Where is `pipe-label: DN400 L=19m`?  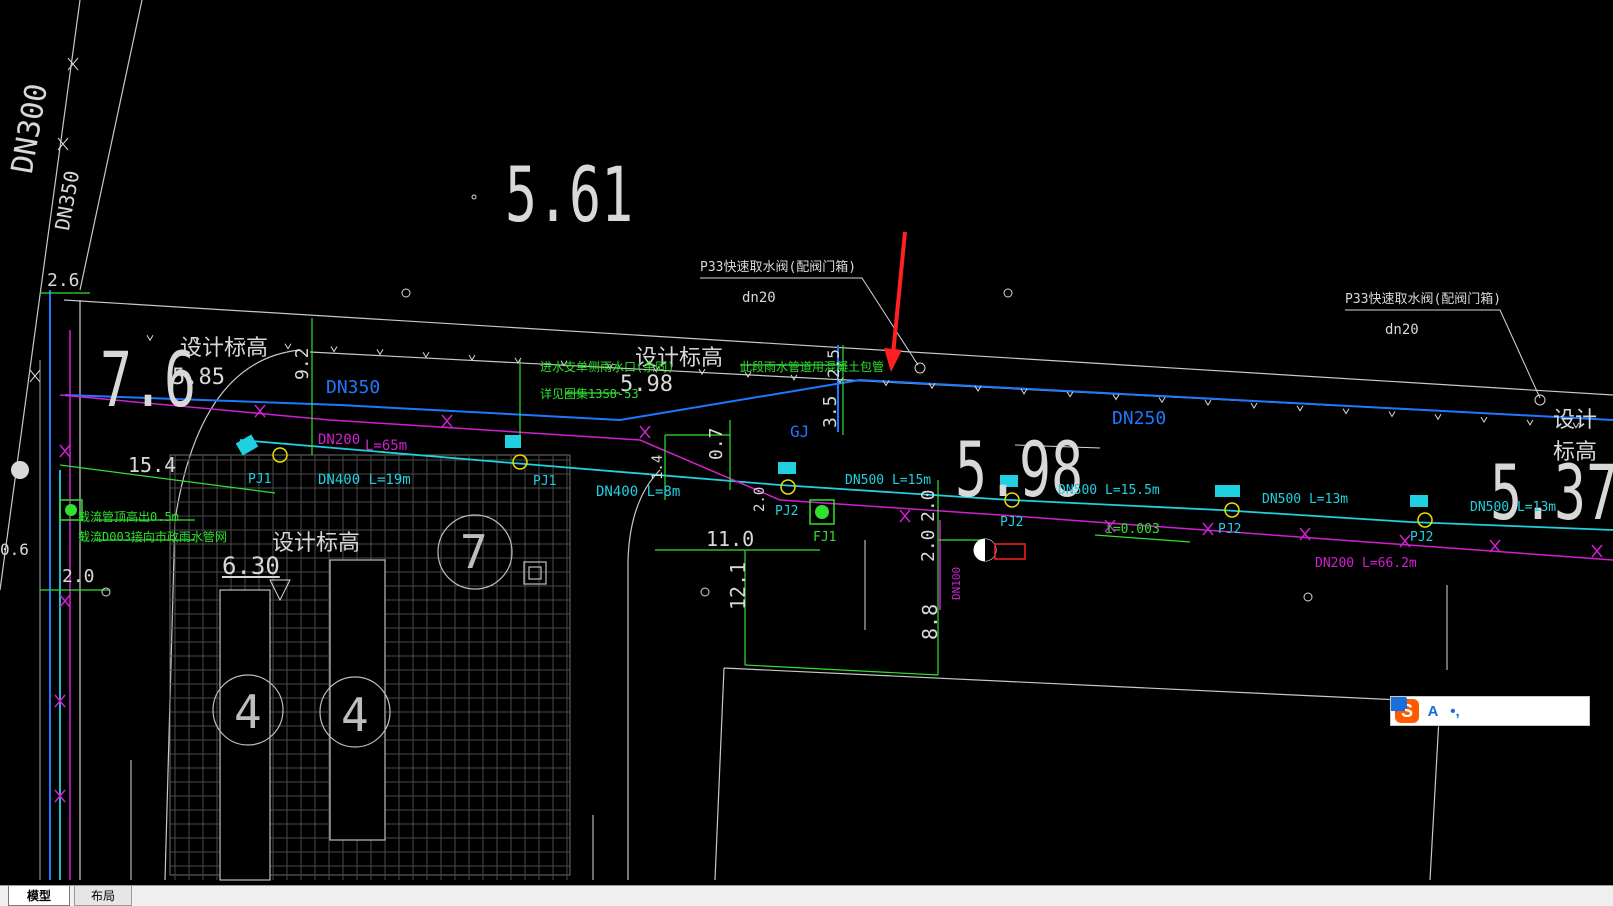 pipe-label: DN400 L=19m is located at coordinates (364, 480).